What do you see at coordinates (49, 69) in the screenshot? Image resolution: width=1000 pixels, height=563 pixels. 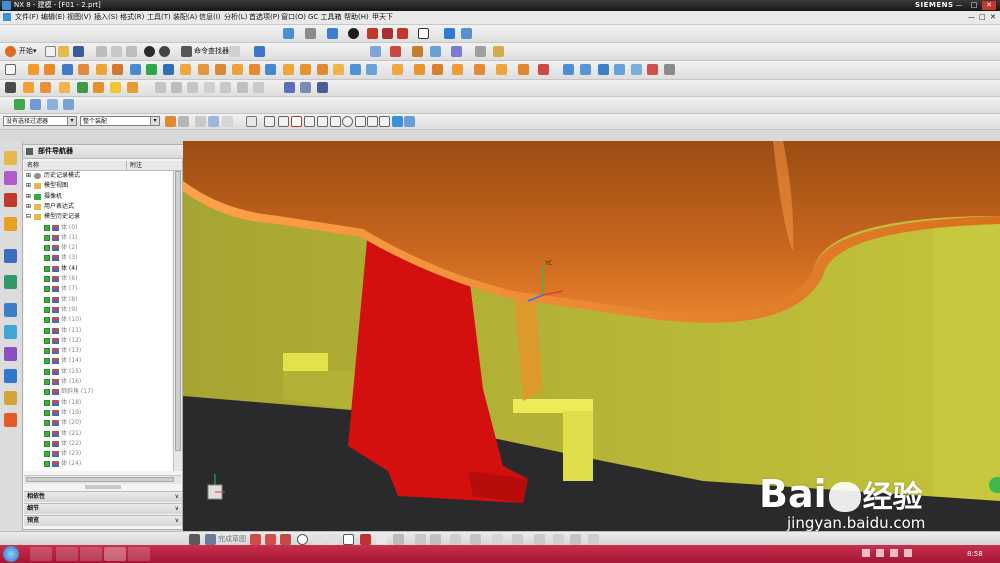 I see `revolve-icon` at bounding box center [49, 69].